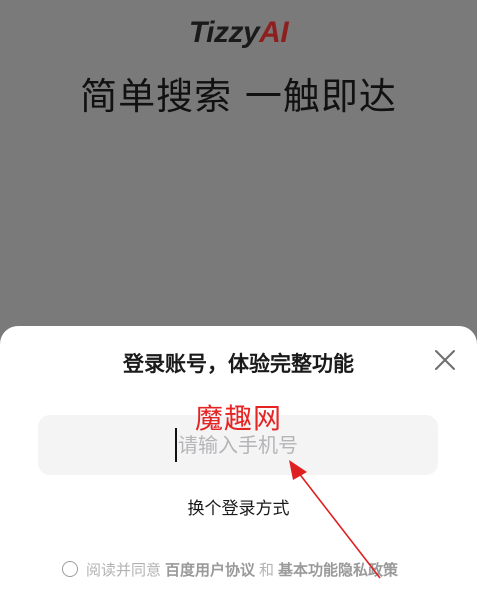 The image size is (477, 610). Describe the element at coordinates (335, 519) in the screenshot. I see `annotation-arrow-icon` at that location.